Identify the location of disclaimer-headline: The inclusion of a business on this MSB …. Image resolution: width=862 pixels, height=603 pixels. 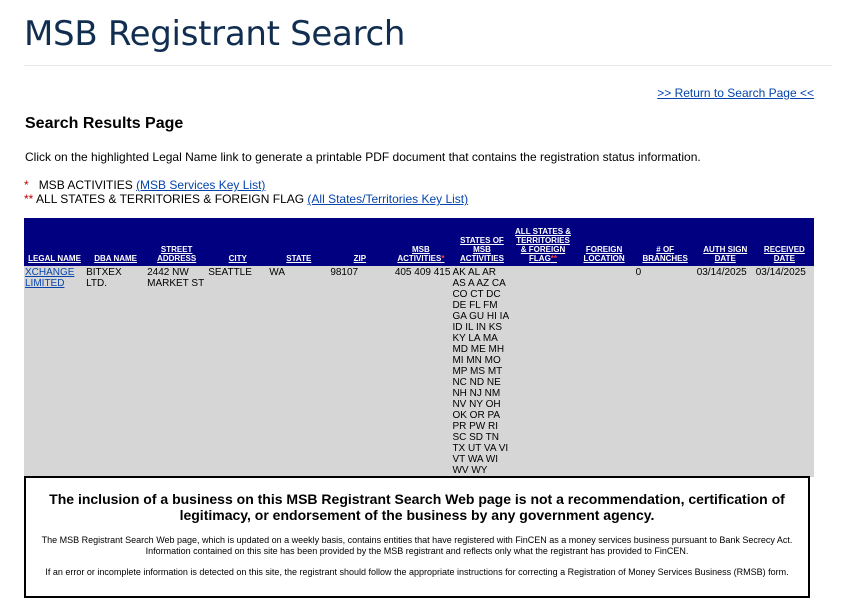
(417, 507).